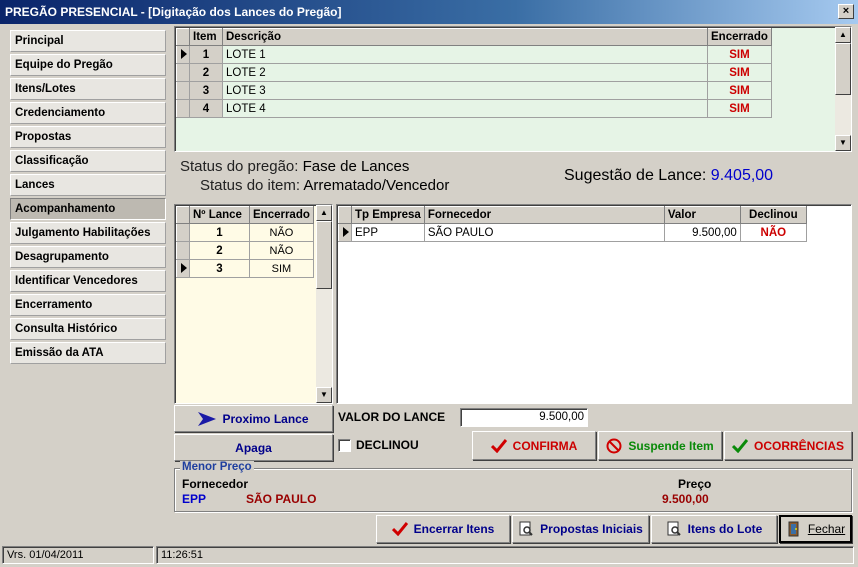 This screenshot has height=567, width=858. I want to click on lances-scrollbar: ▲ ▼, so click(324, 304).